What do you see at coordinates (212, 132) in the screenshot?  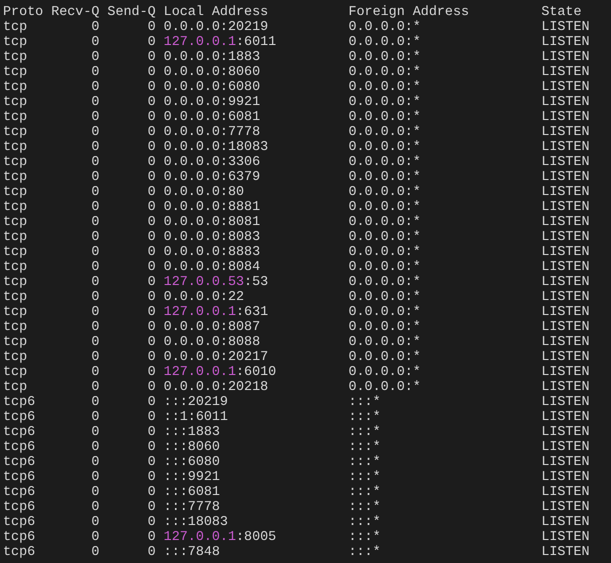 I see `table-cell: 0.0.0.0:7778` at bounding box center [212, 132].